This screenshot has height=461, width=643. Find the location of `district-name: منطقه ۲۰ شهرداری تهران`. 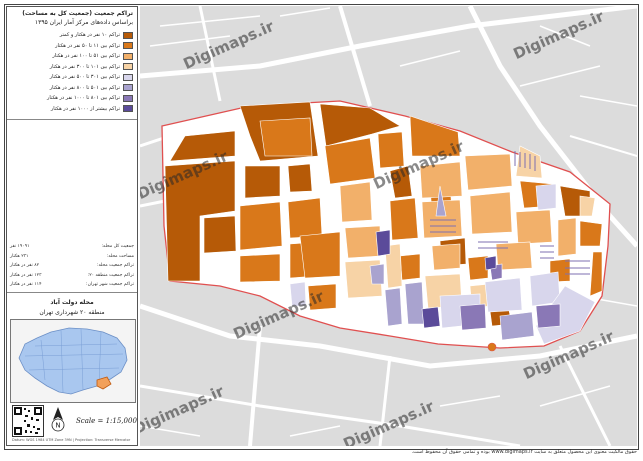

district-name: منطقه ۲۰ شهرداری تهران is located at coordinates (72, 312).